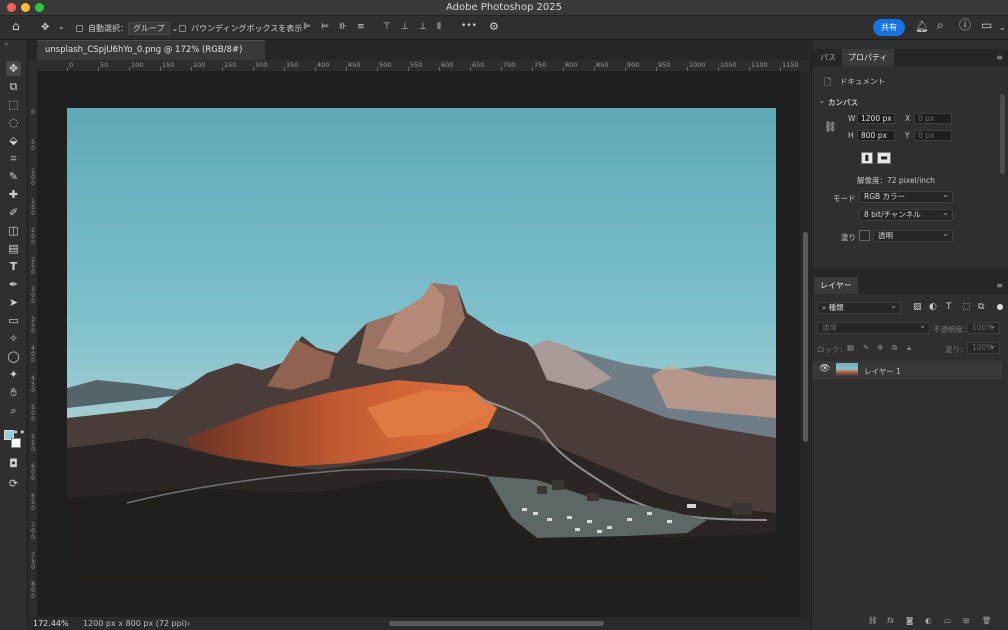 The width and height of the screenshot is (1008, 630). Describe the element at coordinates (981, 307) in the screenshot. I see `filter-smart-object-icon: ⧉` at that location.